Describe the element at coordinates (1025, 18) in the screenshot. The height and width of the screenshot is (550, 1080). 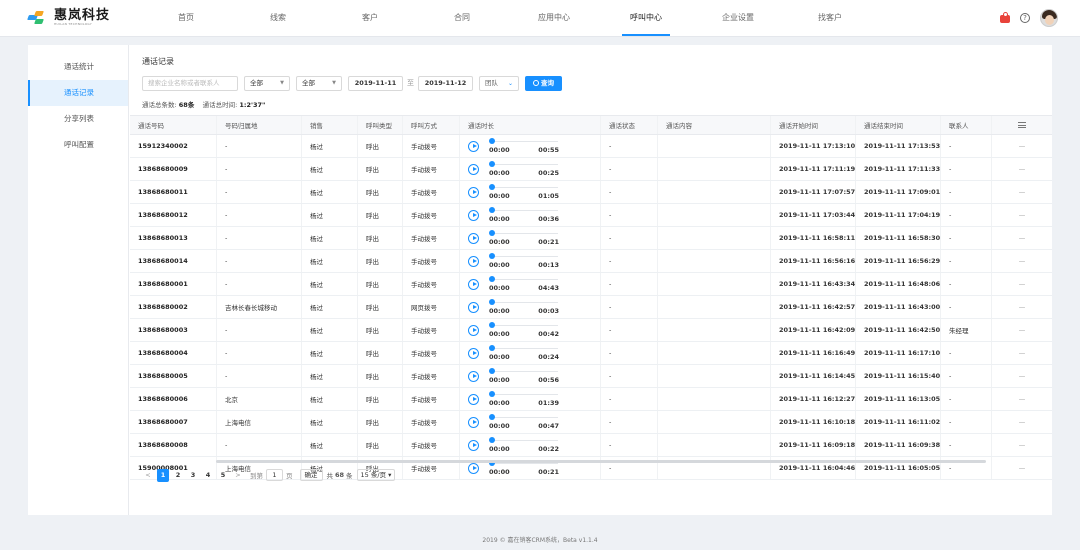
I see `help-icon: ?` at that location.